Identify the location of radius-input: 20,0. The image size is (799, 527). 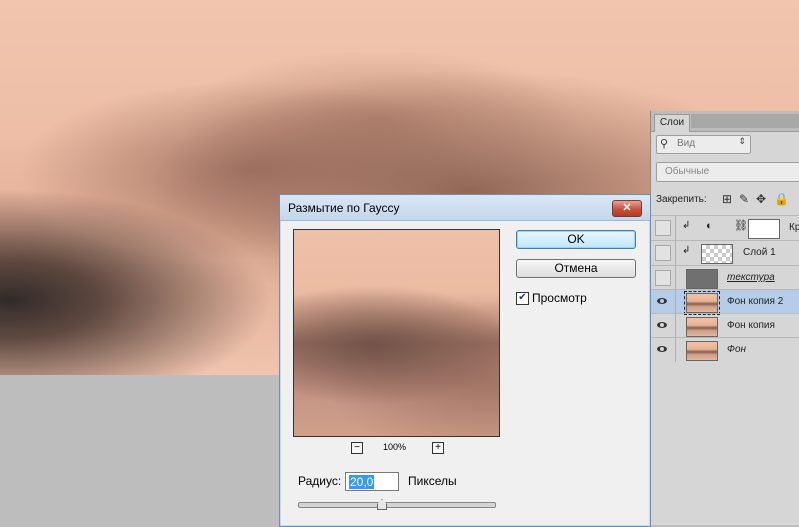
(372, 481).